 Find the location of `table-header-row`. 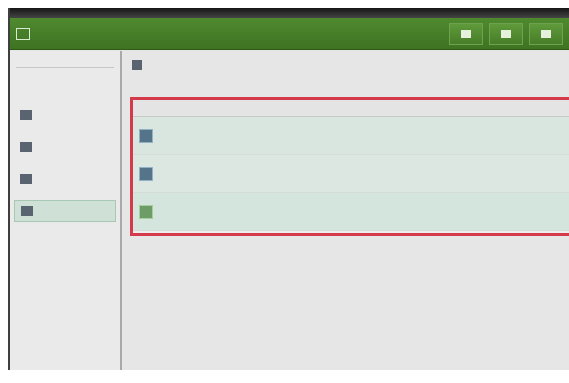

table-header-row is located at coordinates (351, 108).